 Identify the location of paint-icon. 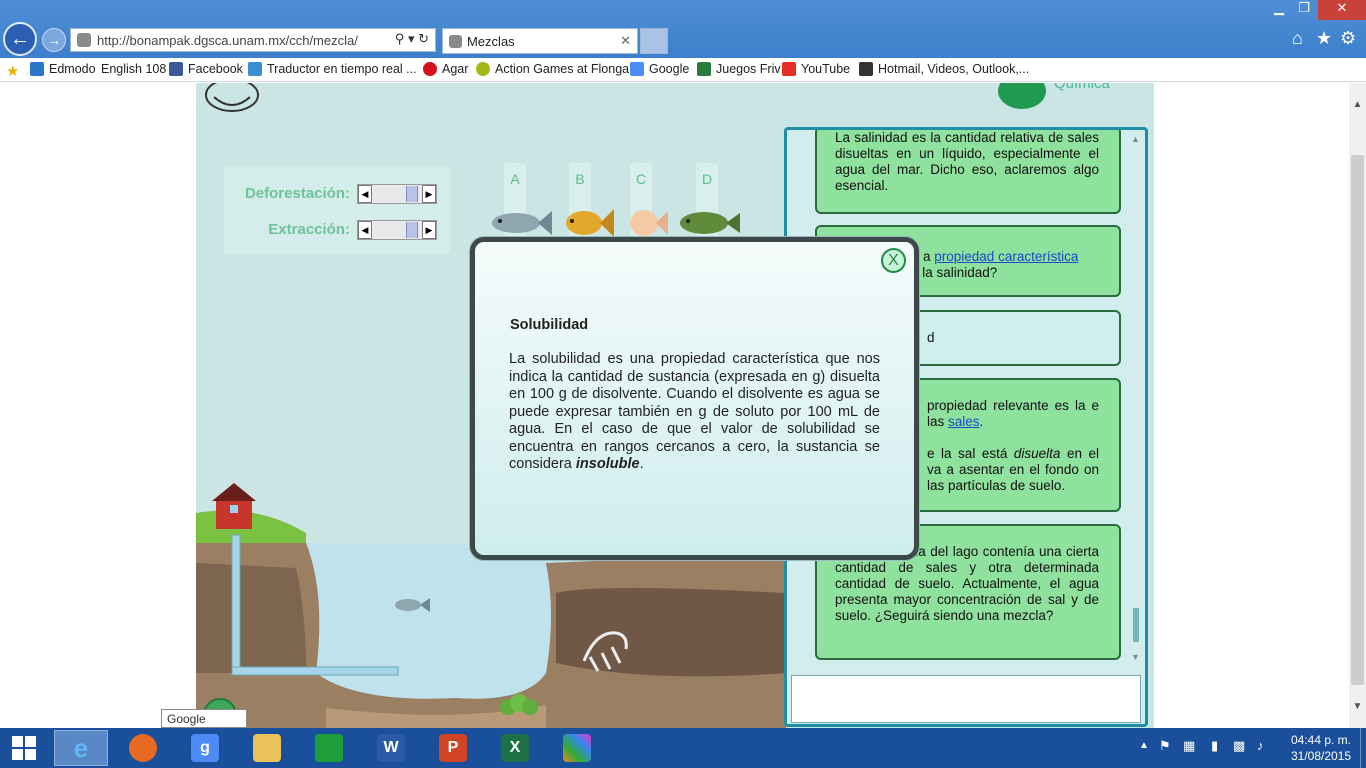
(577, 748).